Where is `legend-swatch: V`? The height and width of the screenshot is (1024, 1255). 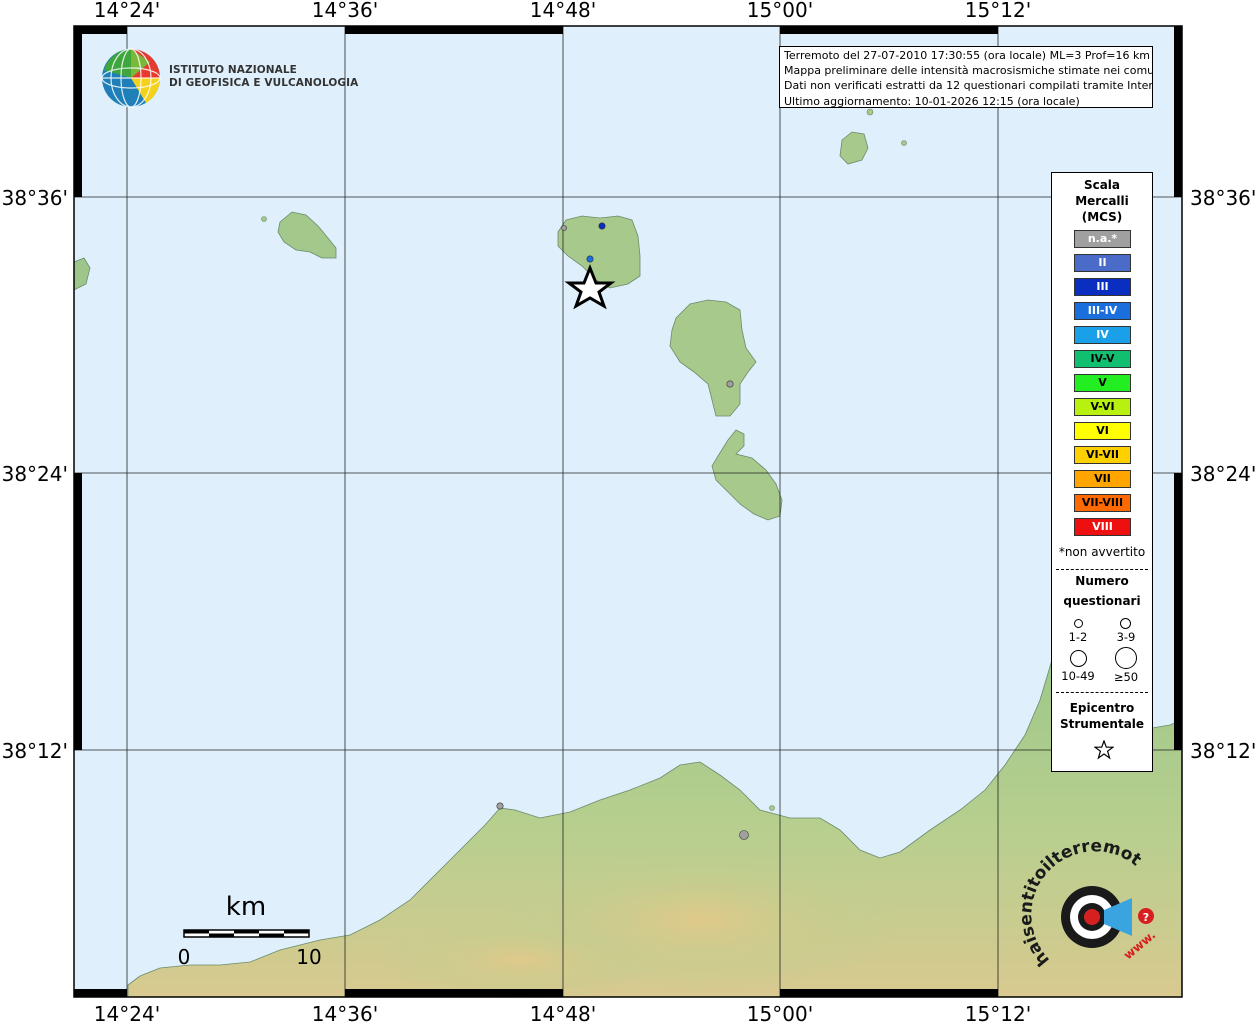
legend-swatch: V is located at coordinates (1102, 383).